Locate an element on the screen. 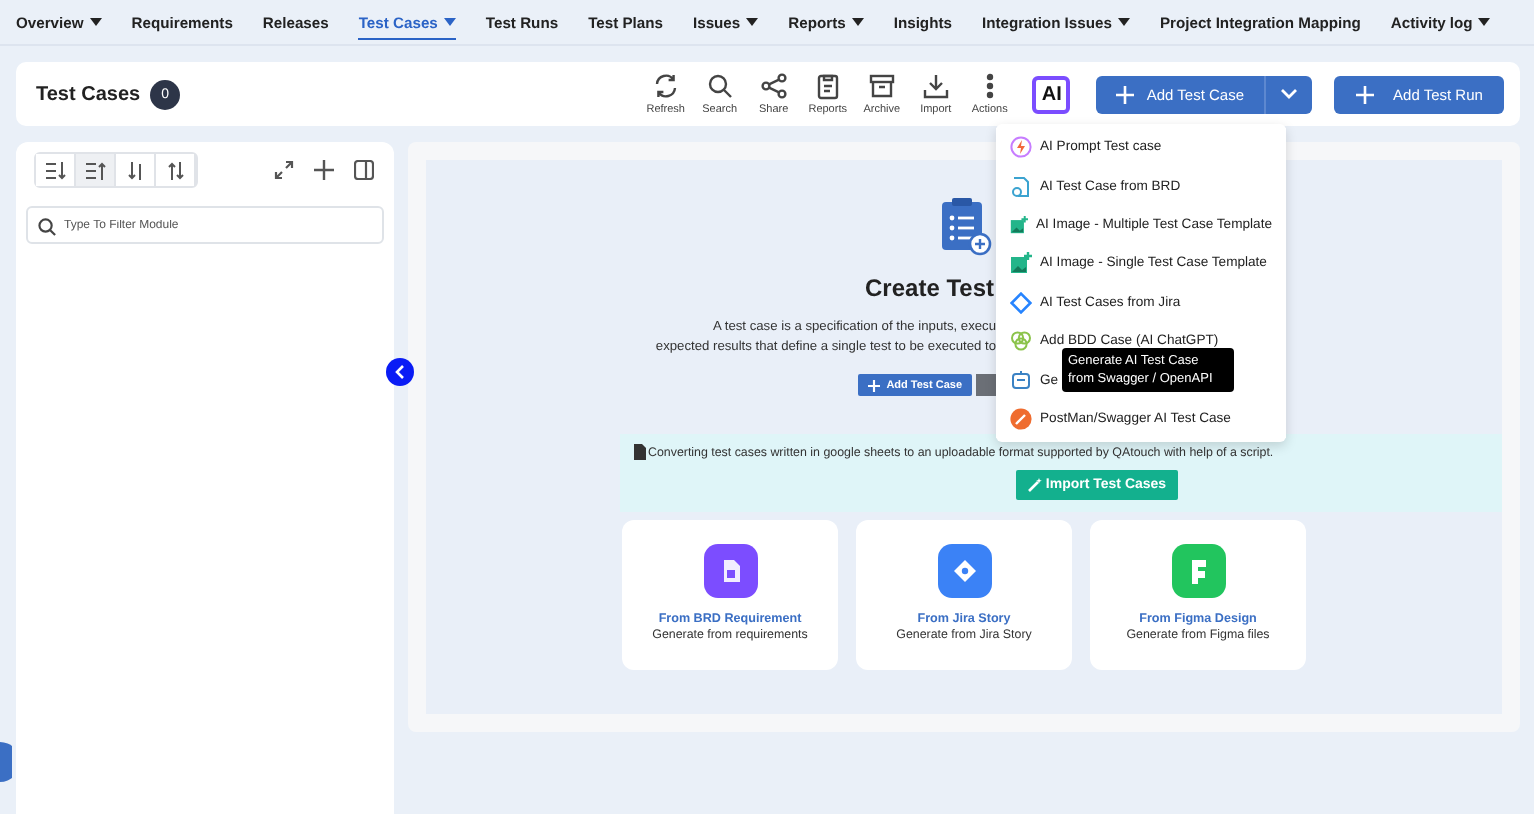 The image size is (1534, 814). section-title: Create Test is located at coordinates (929, 288).